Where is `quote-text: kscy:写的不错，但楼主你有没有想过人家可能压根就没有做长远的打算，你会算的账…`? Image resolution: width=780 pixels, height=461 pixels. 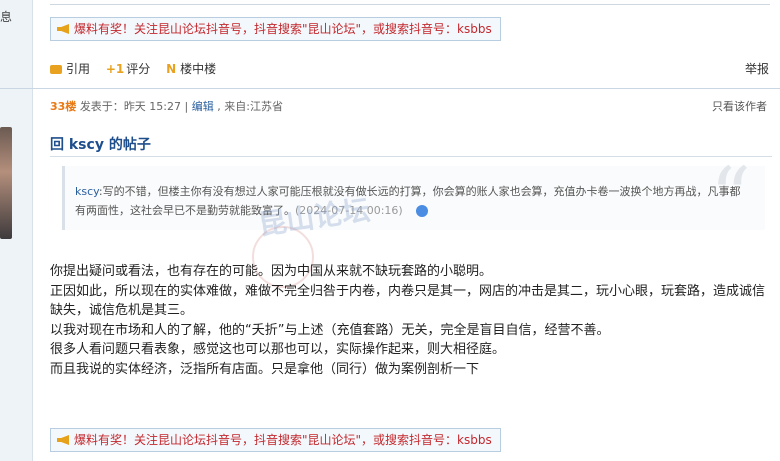 quote-text: kscy:写的不错，但楼主你有没有想过人家可能压根就没有做长远的打算，你会算的账… is located at coordinates (410, 201).